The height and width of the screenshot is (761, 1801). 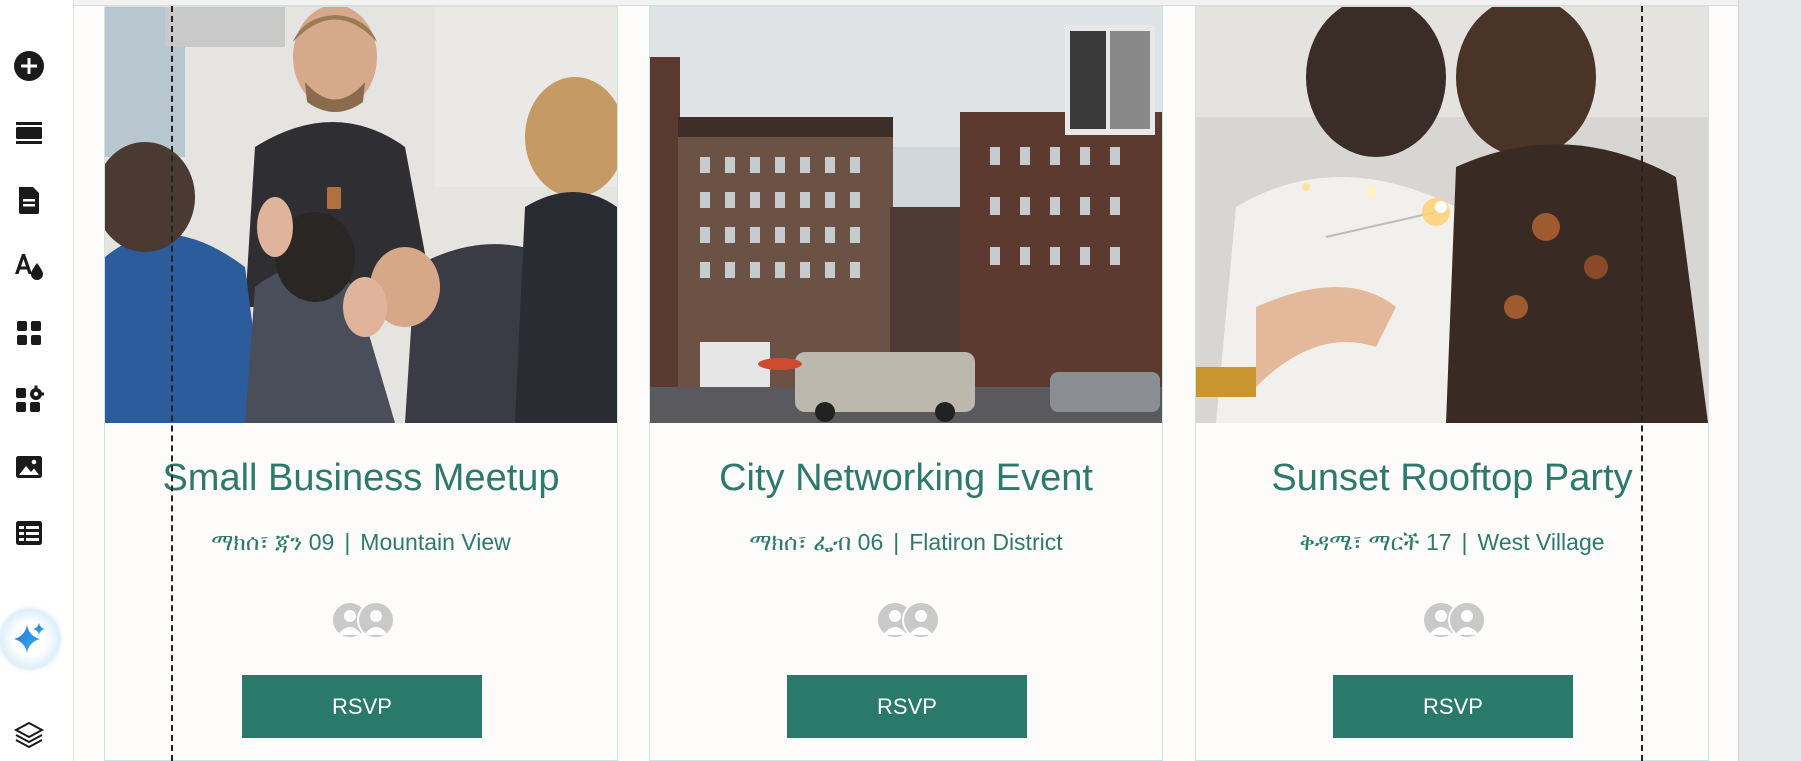 What do you see at coordinates (361, 478) in the screenshot?
I see `event-title: Small Business Meetup` at bounding box center [361, 478].